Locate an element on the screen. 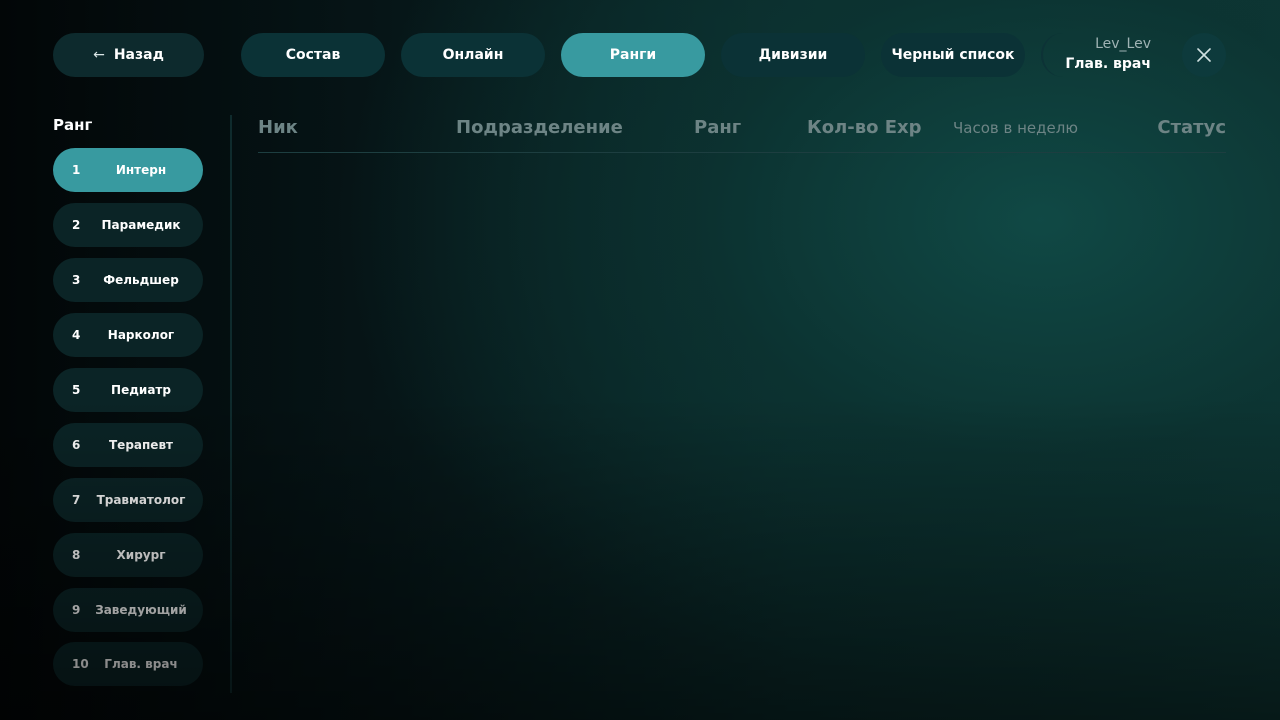  rank-label: Травматолог is located at coordinates (141, 500).